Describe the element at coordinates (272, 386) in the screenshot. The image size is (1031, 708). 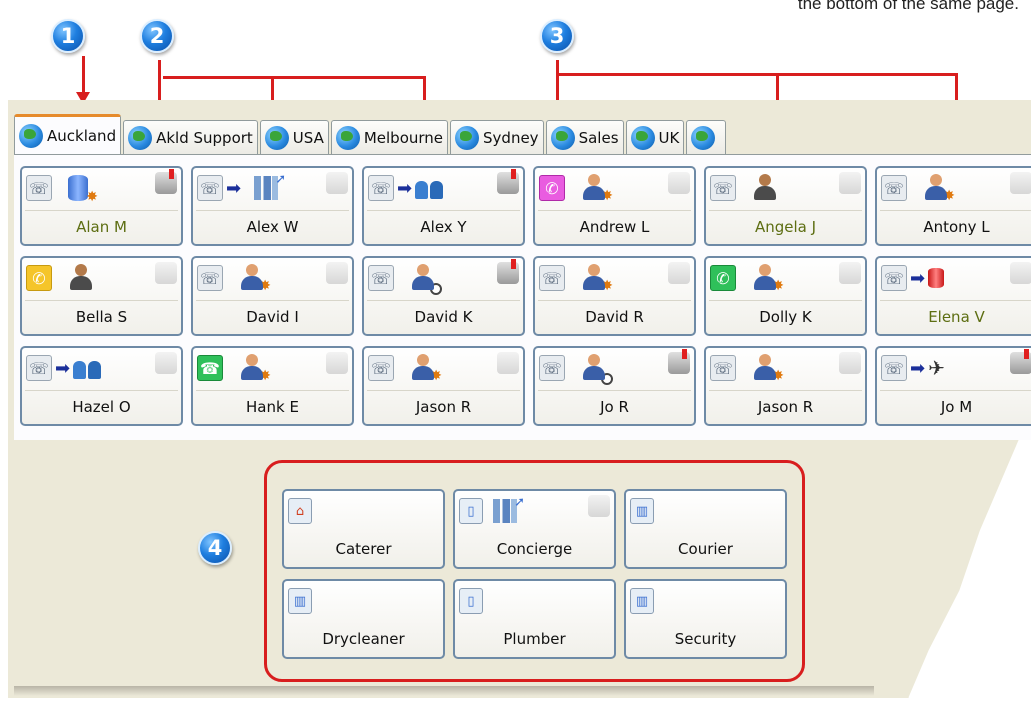
I see `extension-card: ☎ ✸ Hank E` at that location.